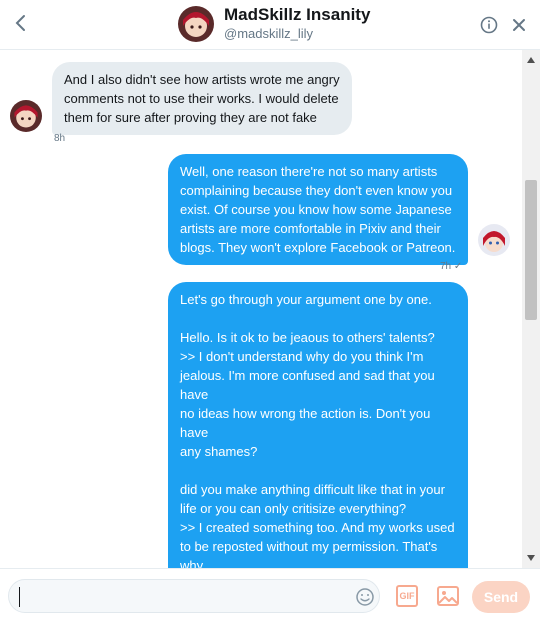  I want to click on my-avatar, so click(494, 240).